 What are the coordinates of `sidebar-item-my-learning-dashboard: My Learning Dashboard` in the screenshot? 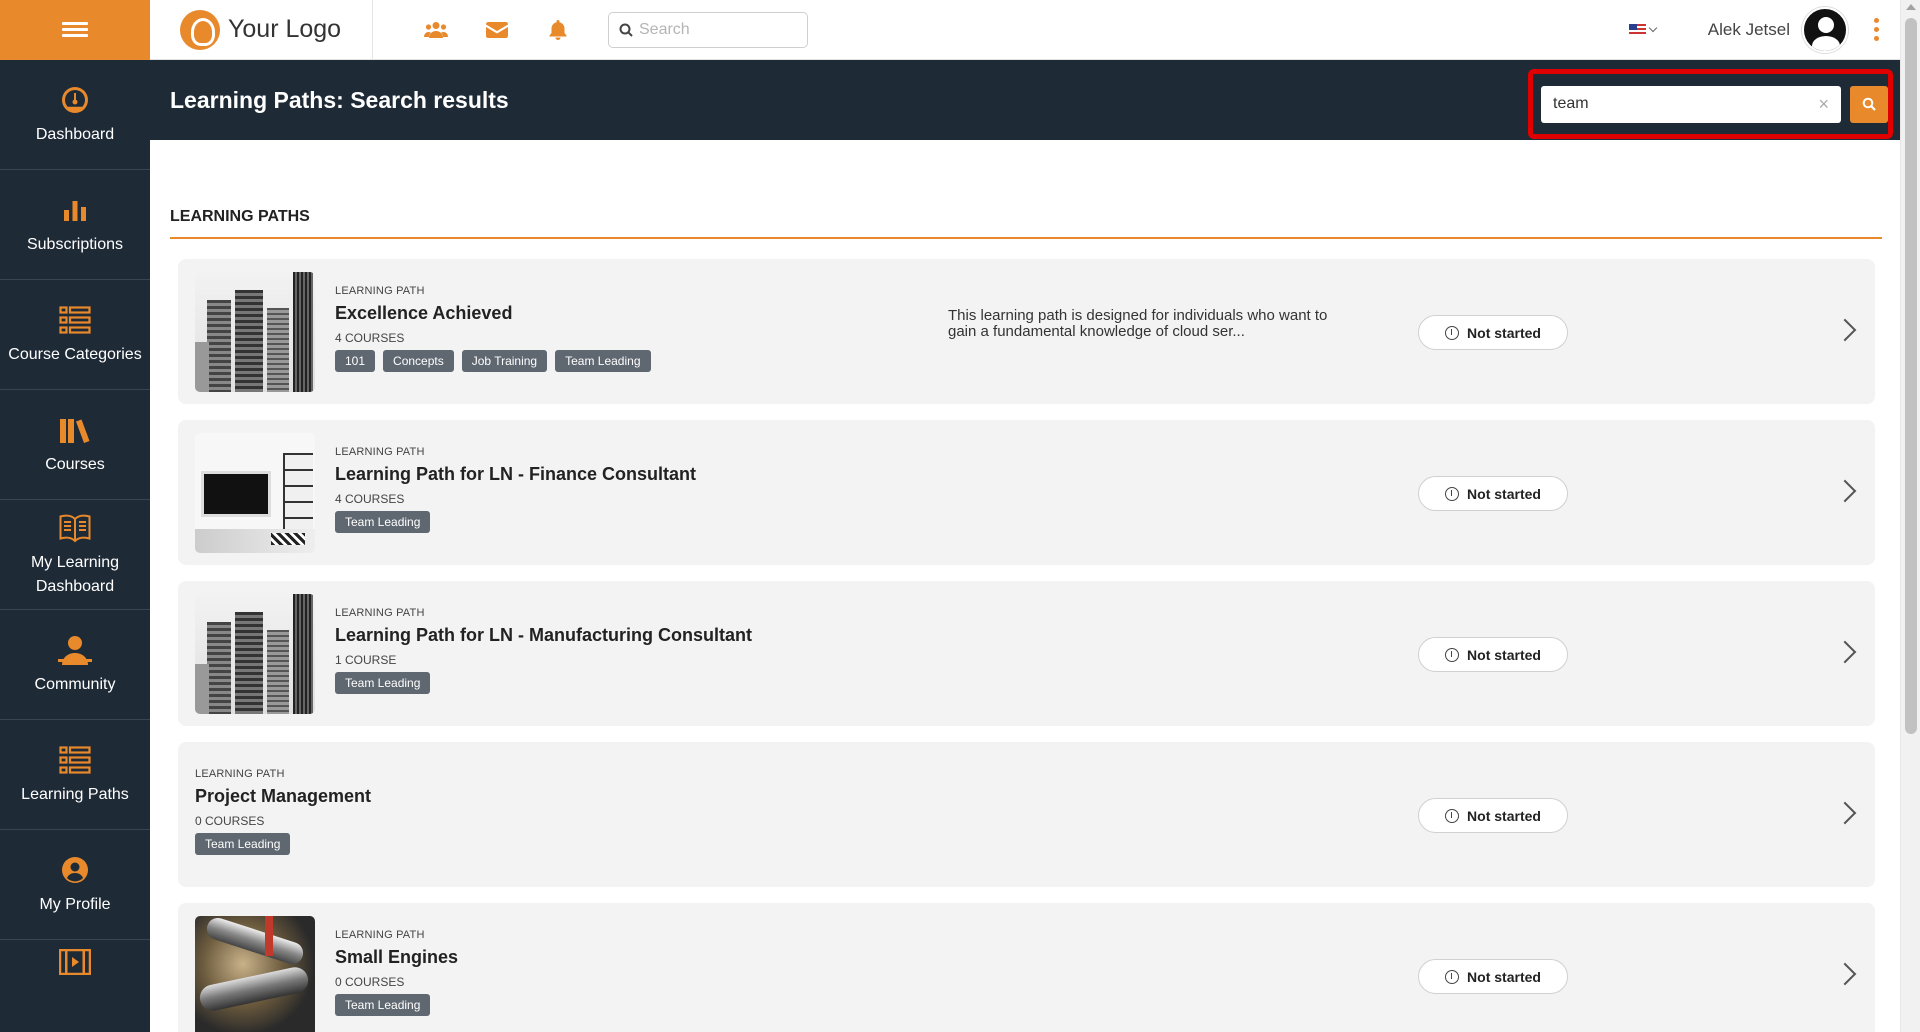 It's located at (75, 555).